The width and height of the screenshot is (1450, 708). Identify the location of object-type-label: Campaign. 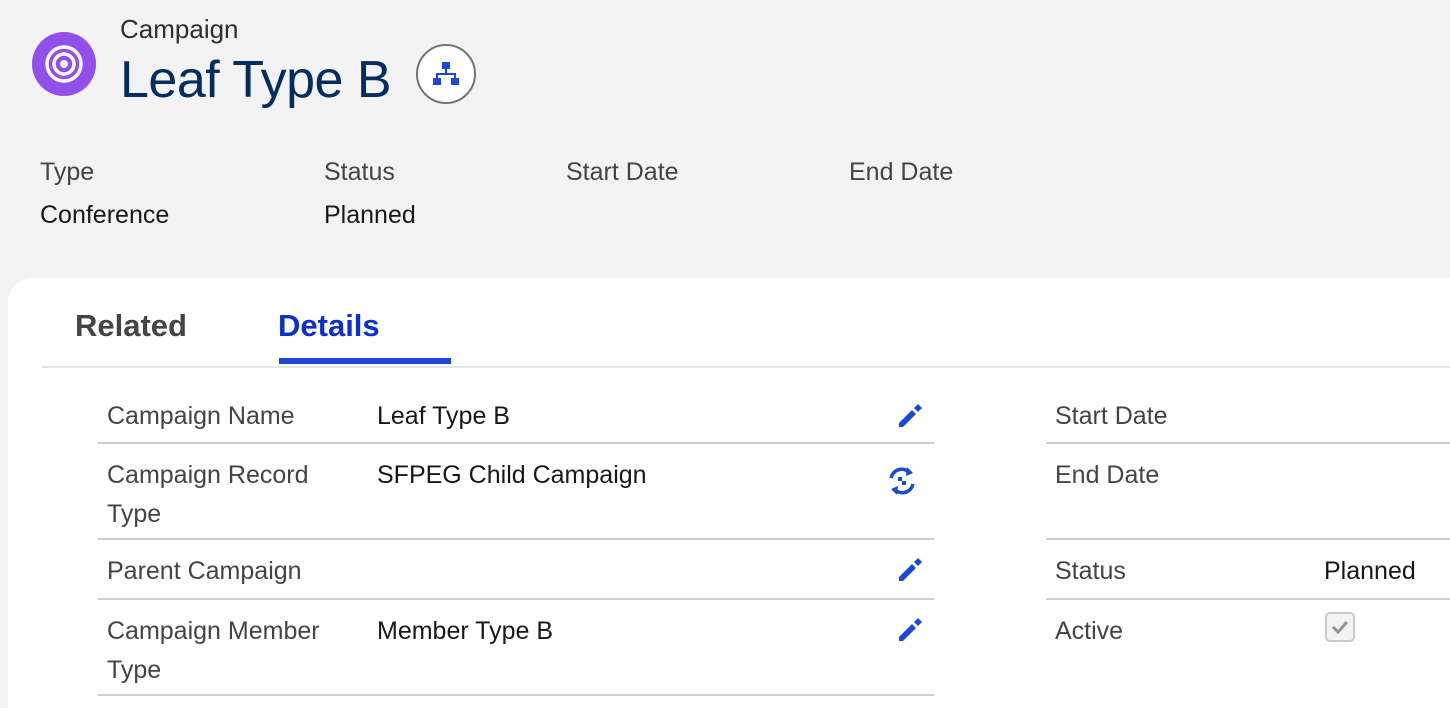
(179, 29).